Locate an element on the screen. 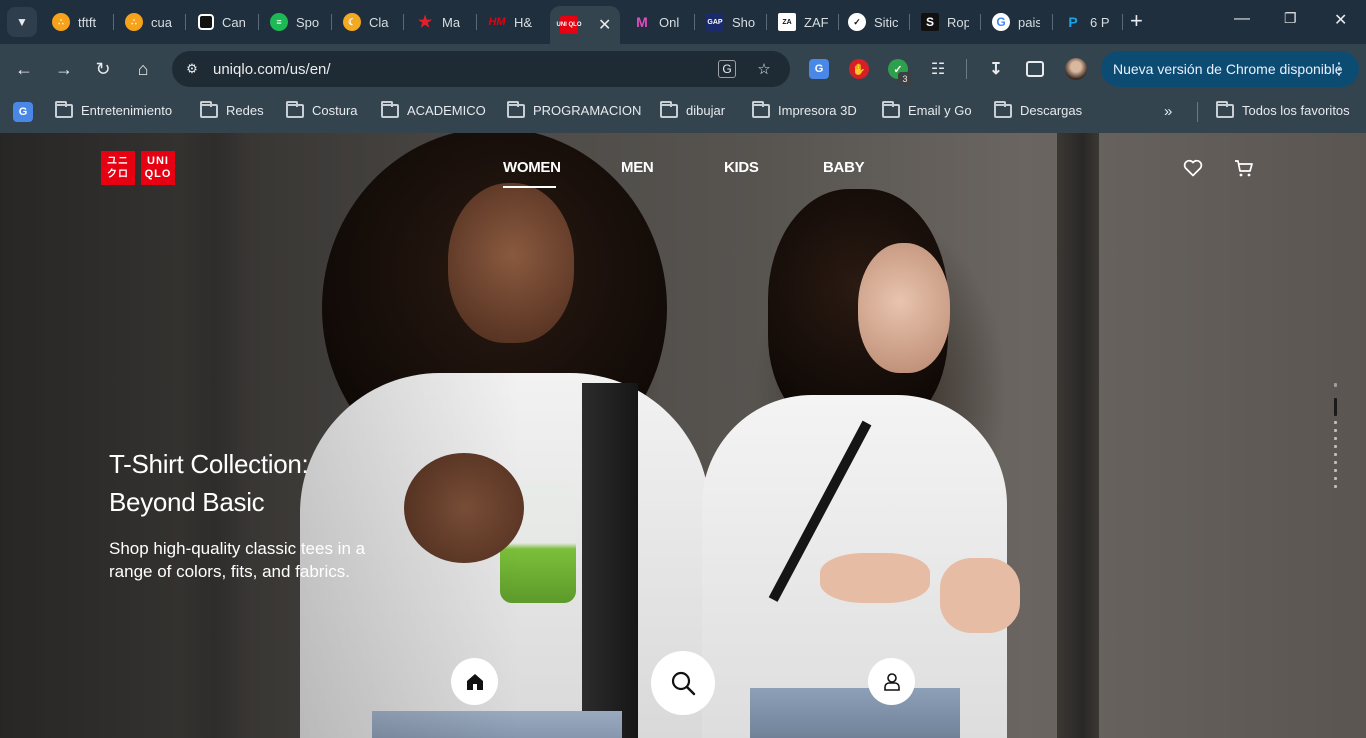  bookmark-folder: Costura is located at coordinates (322, 109).